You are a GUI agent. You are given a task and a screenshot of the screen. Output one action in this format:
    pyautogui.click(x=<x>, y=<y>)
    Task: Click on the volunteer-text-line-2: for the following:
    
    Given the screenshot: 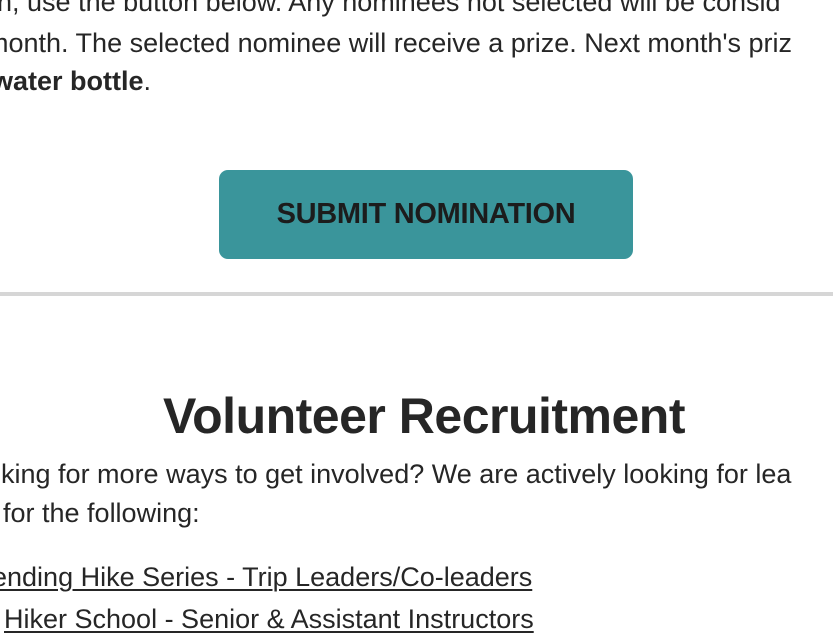 What is the action you would take?
    pyautogui.click(x=101, y=513)
    